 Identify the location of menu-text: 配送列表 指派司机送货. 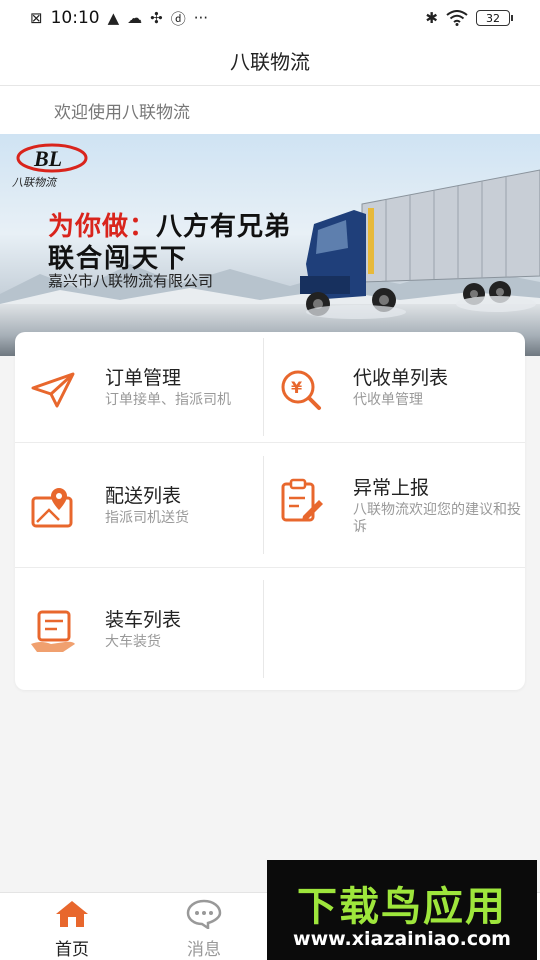
(147, 505).